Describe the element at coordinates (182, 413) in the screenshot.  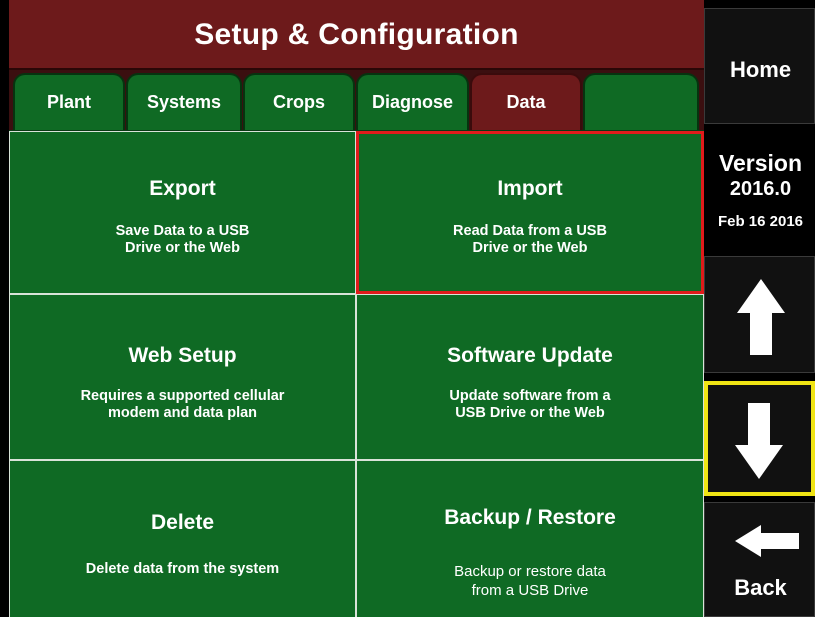
I see `web-setup-description-line-2: modem and data plan` at that location.